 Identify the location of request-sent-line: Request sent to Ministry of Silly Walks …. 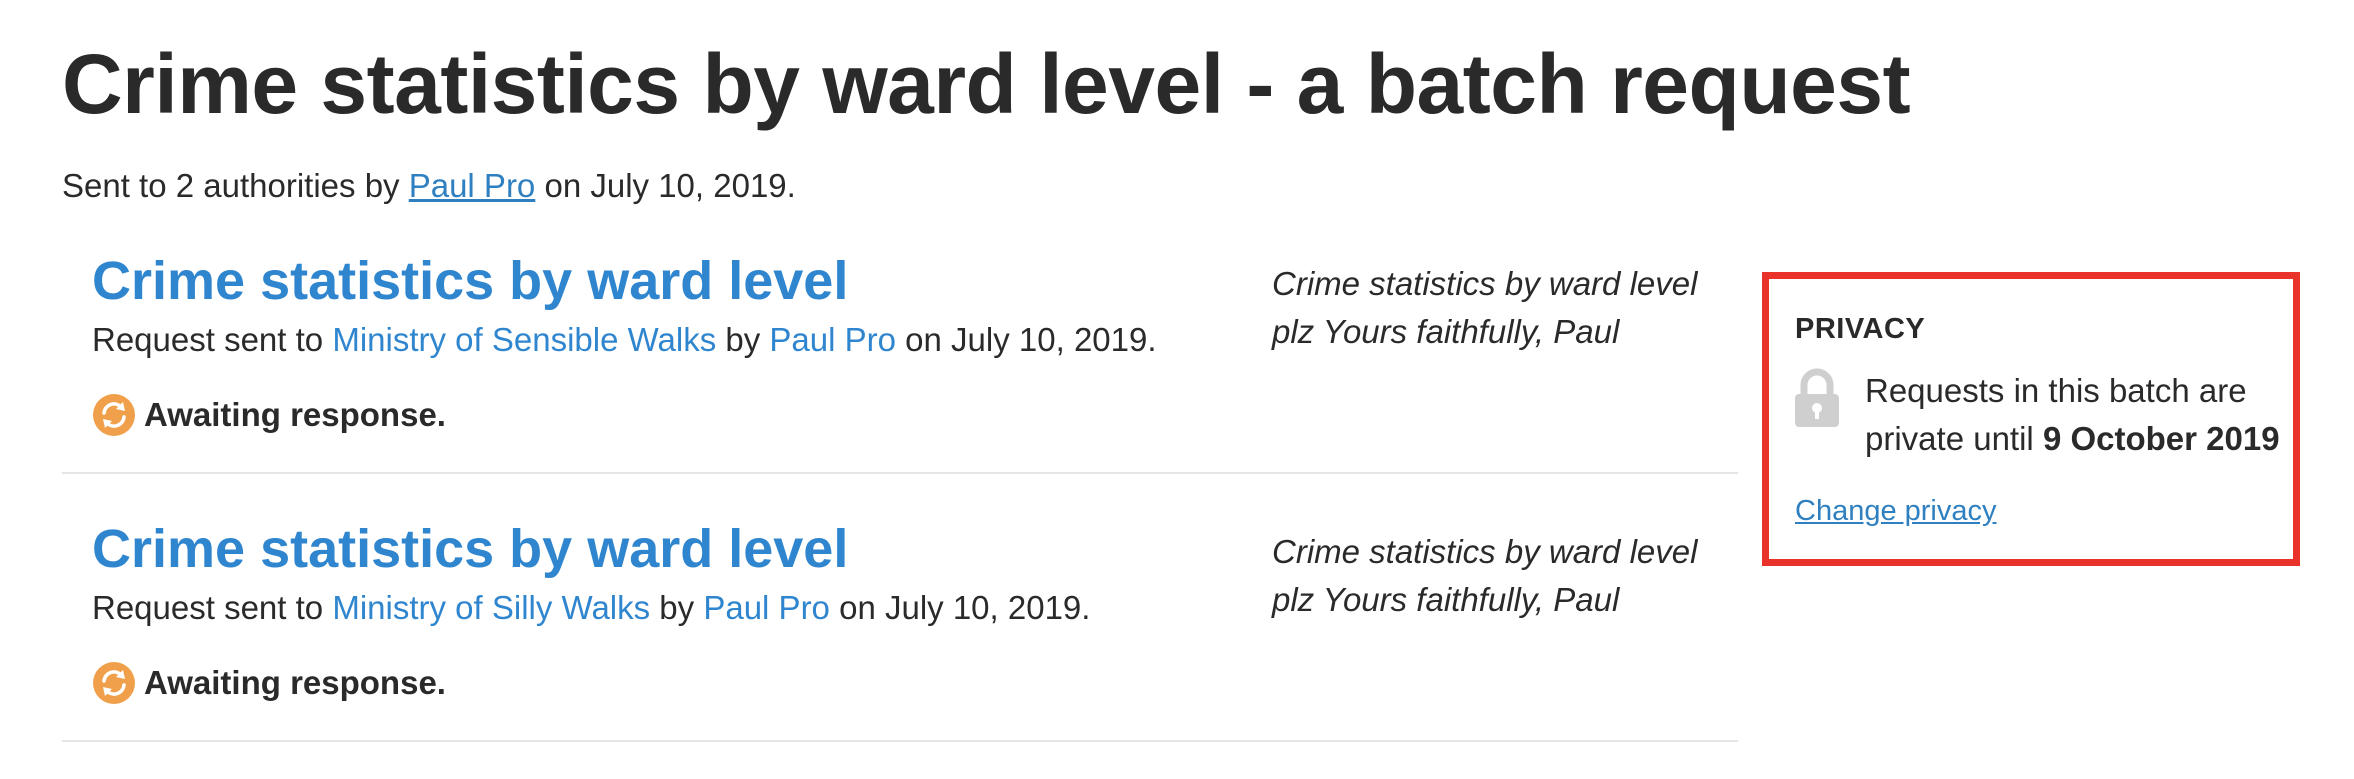
(591, 608).